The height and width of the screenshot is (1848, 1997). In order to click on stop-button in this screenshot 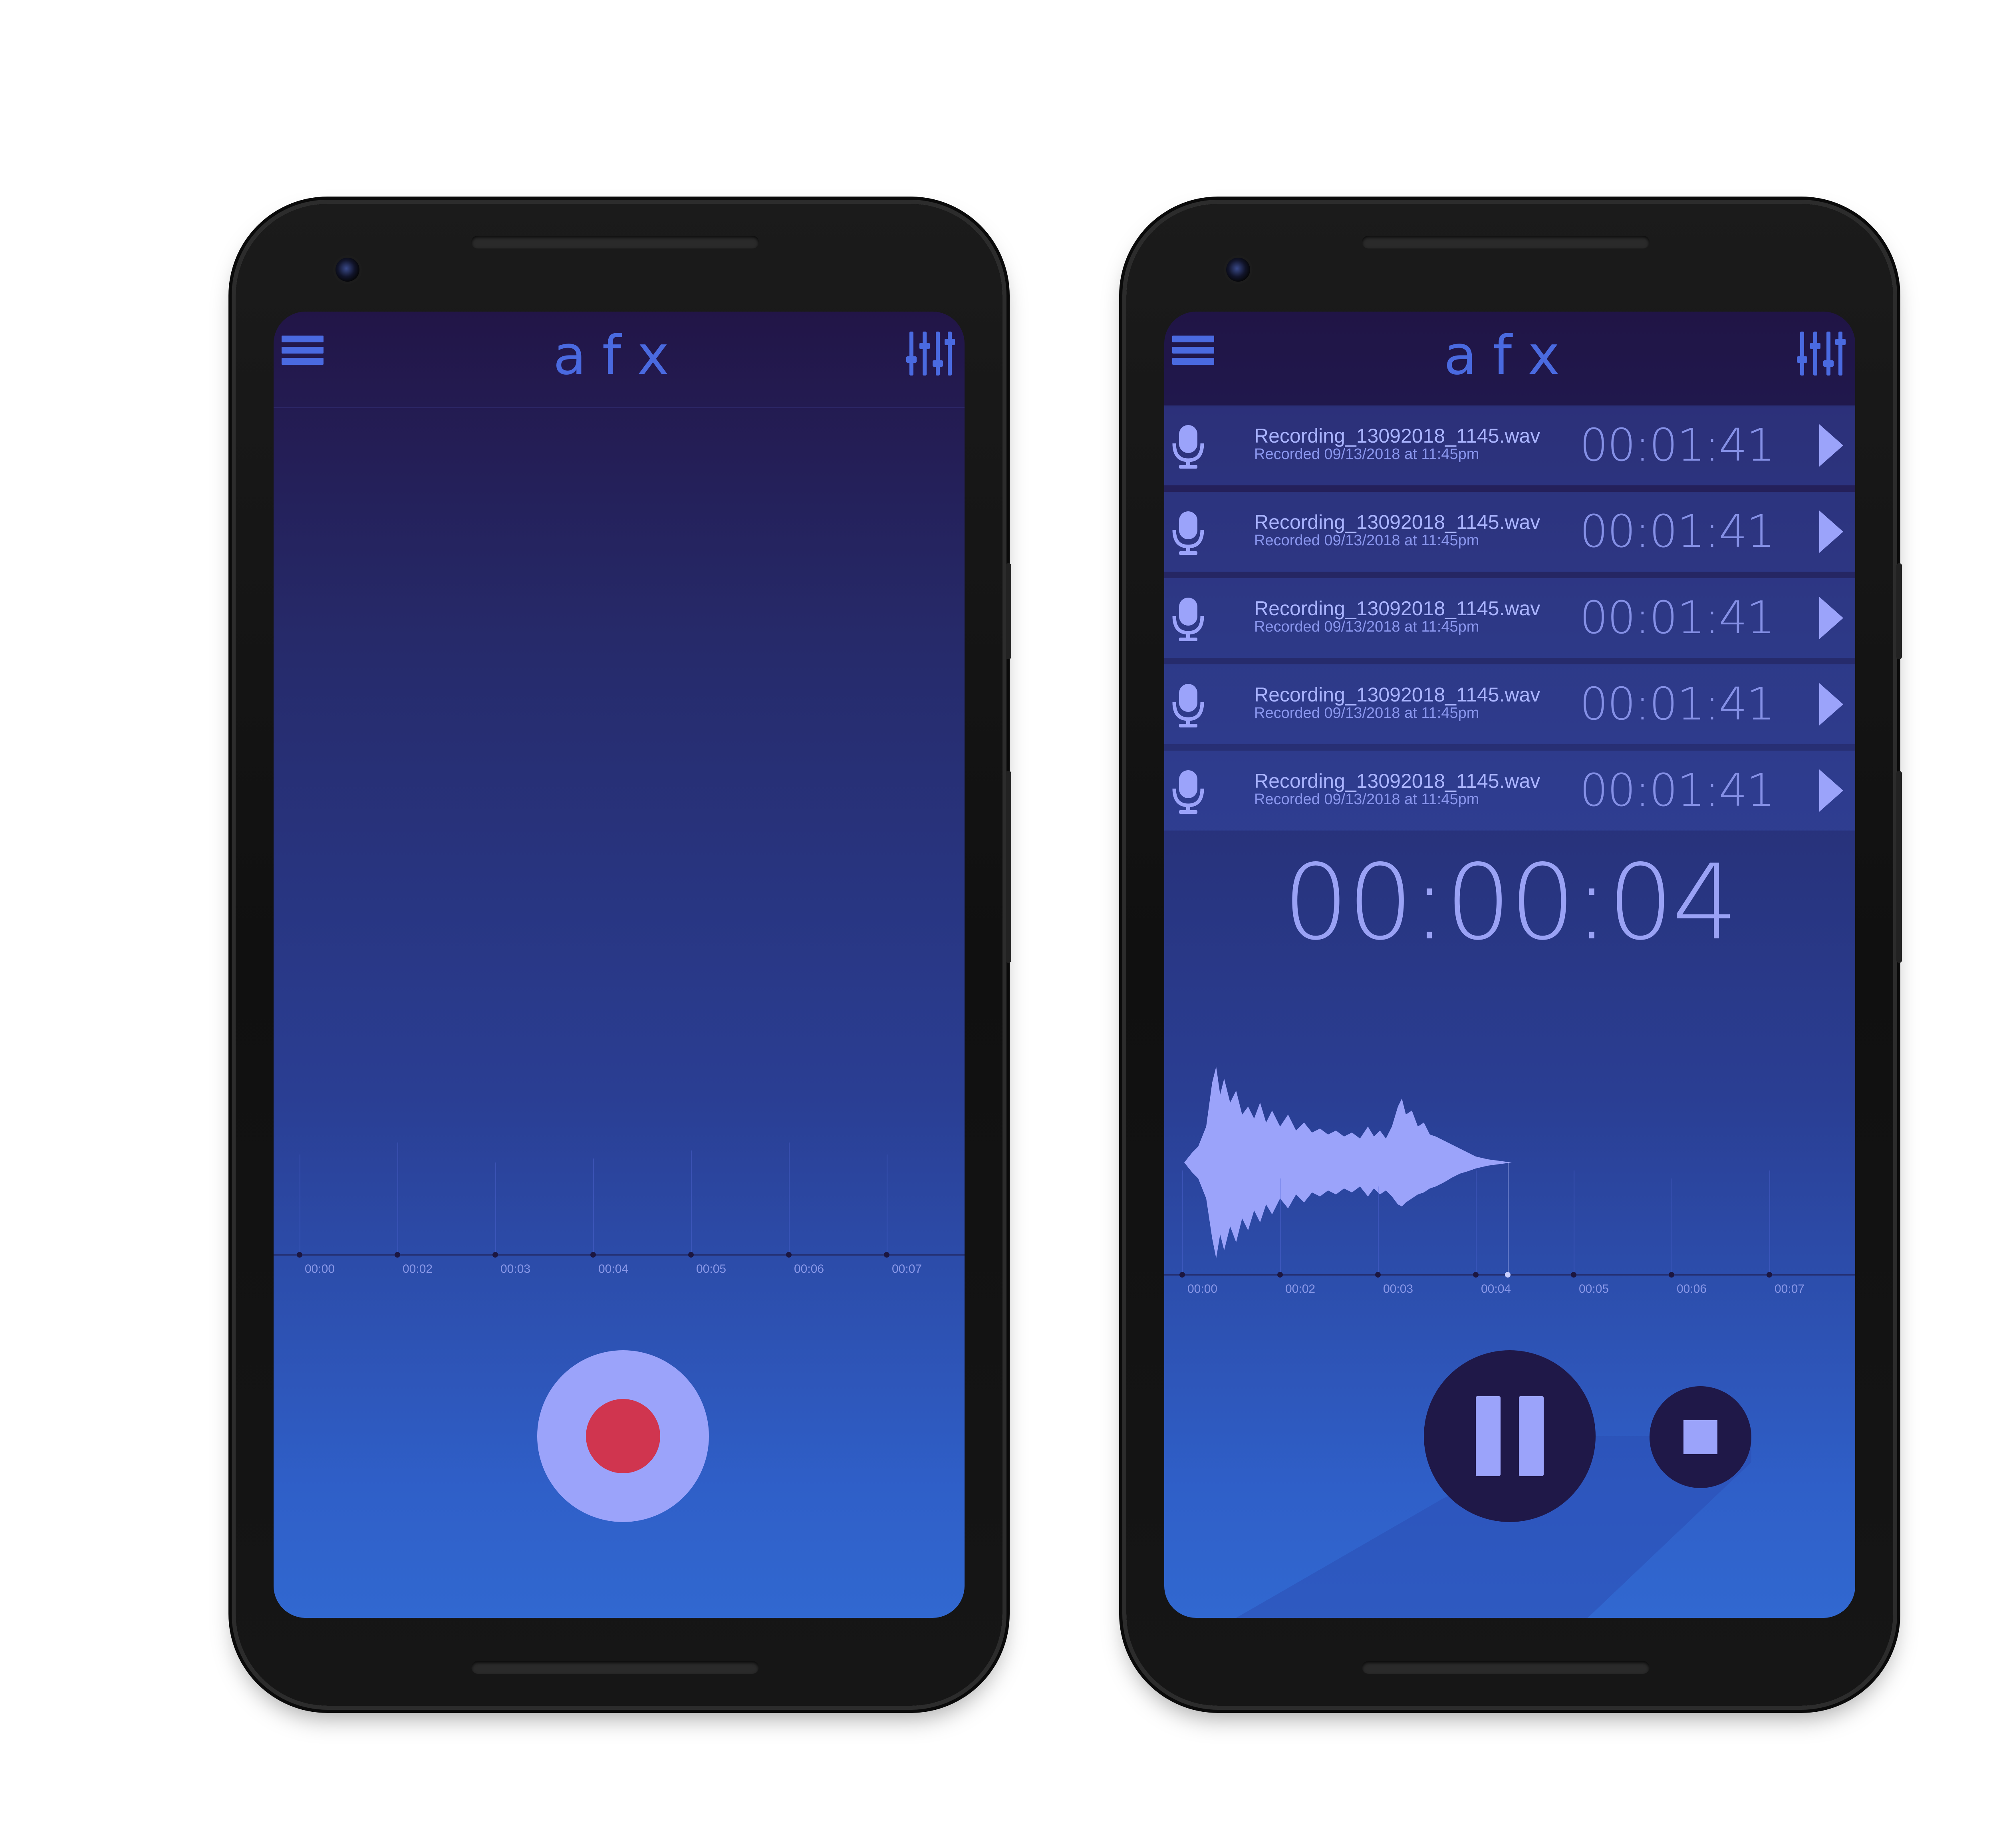, I will do `click(1700, 1437)`.